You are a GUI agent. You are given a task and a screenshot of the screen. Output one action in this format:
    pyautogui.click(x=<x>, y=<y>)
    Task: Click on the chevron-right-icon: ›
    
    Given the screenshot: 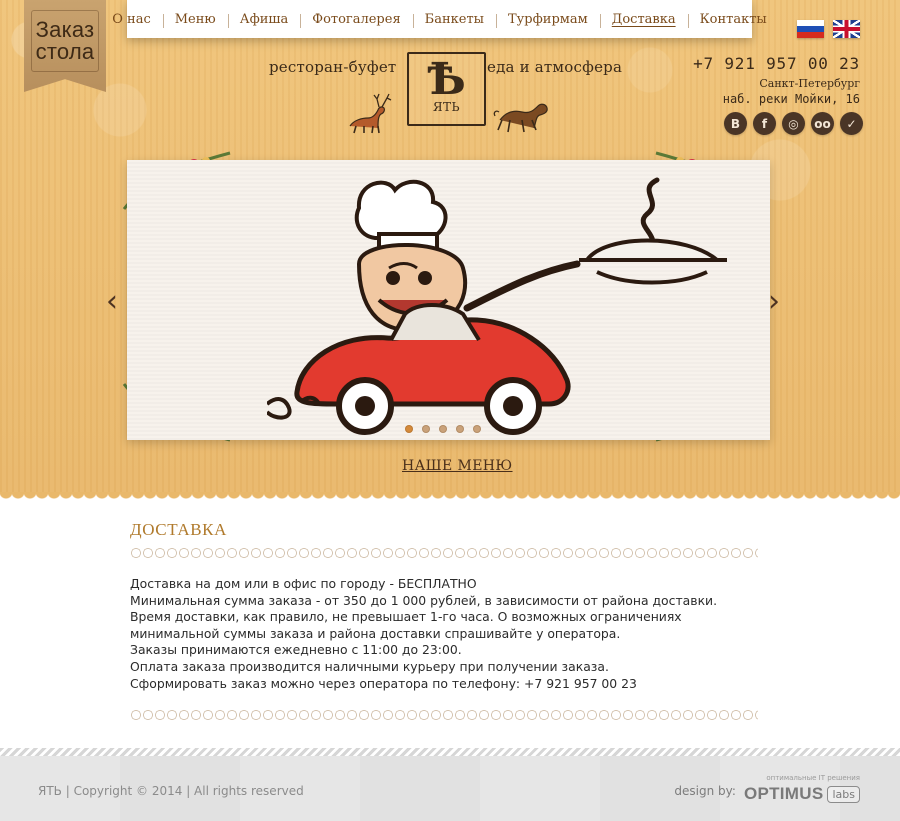 What is the action you would take?
    pyautogui.click(x=774, y=301)
    